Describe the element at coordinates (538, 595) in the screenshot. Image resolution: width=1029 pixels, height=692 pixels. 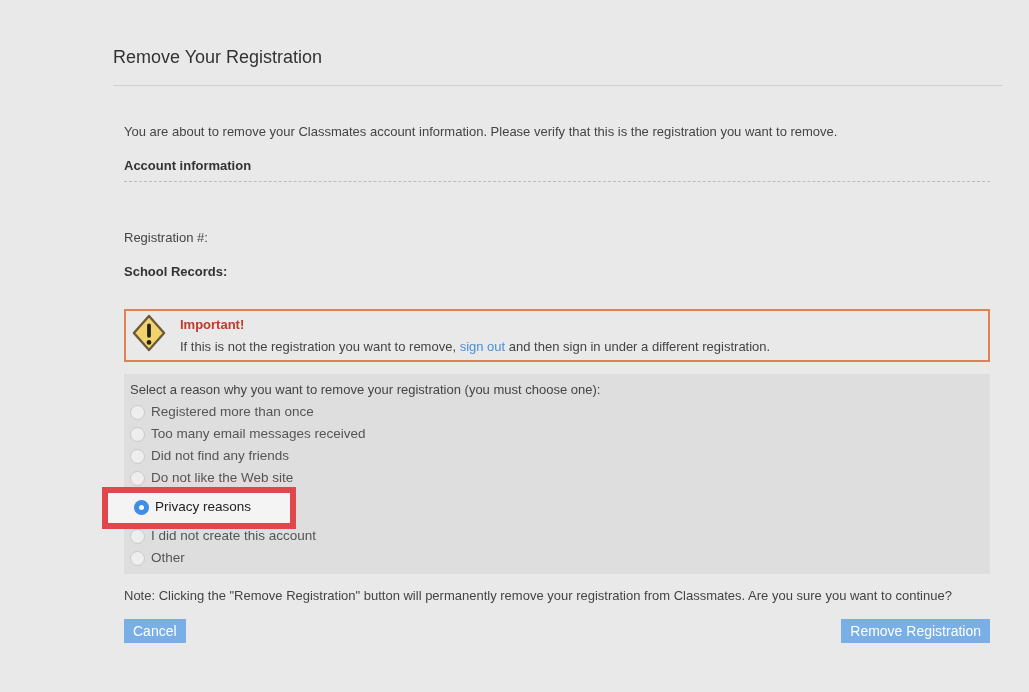
I see `confirmation-note: Note: Clicking the "Remove Registration" button will permanently remove your registration from Classmates. Are you sure you want to continue?` at that location.